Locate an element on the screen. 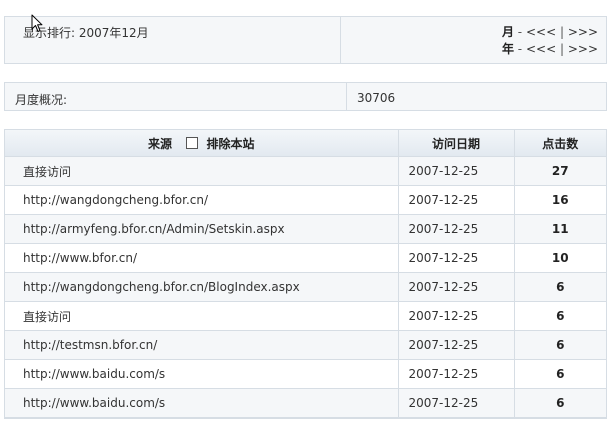  month-label: 月 is located at coordinates (507, 32).